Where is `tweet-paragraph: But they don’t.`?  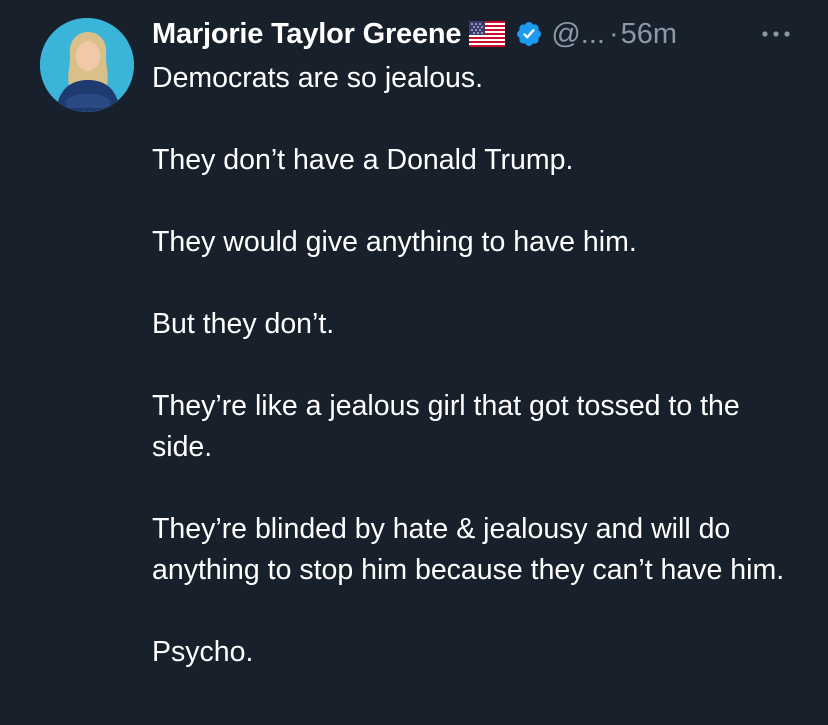
tweet-paragraph: But they don’t. is located at coordinates (243, 324).